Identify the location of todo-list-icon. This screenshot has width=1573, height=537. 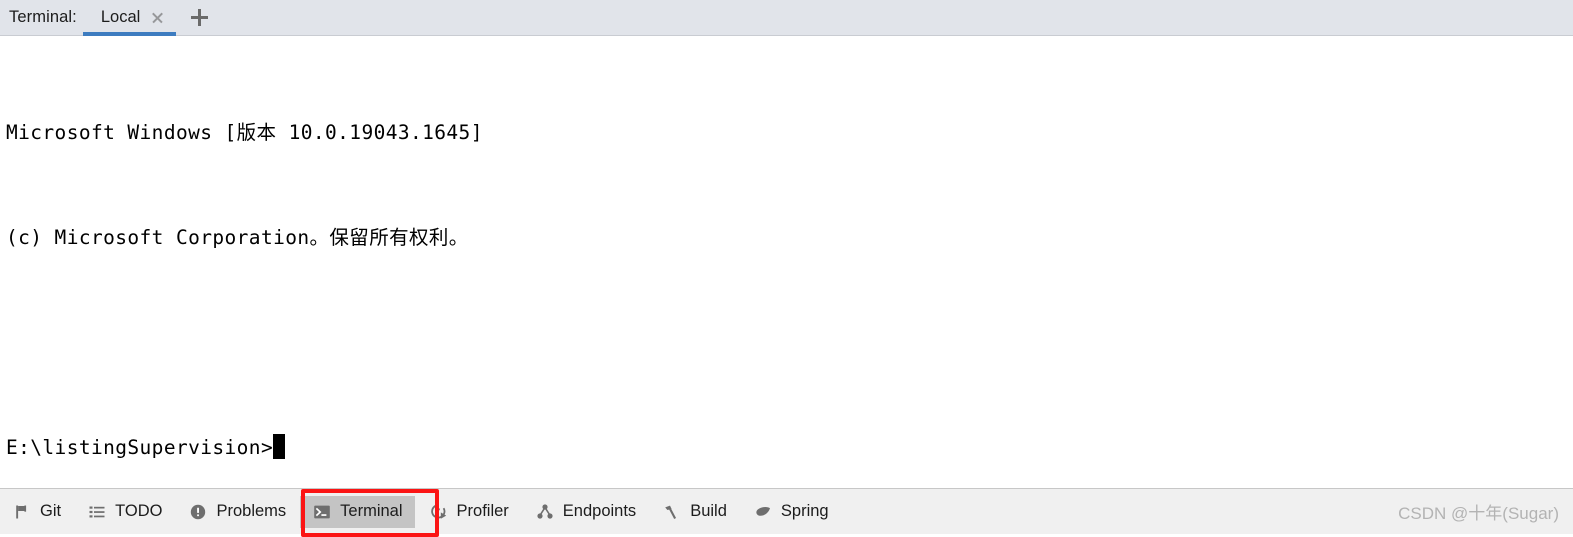
(97, 512).